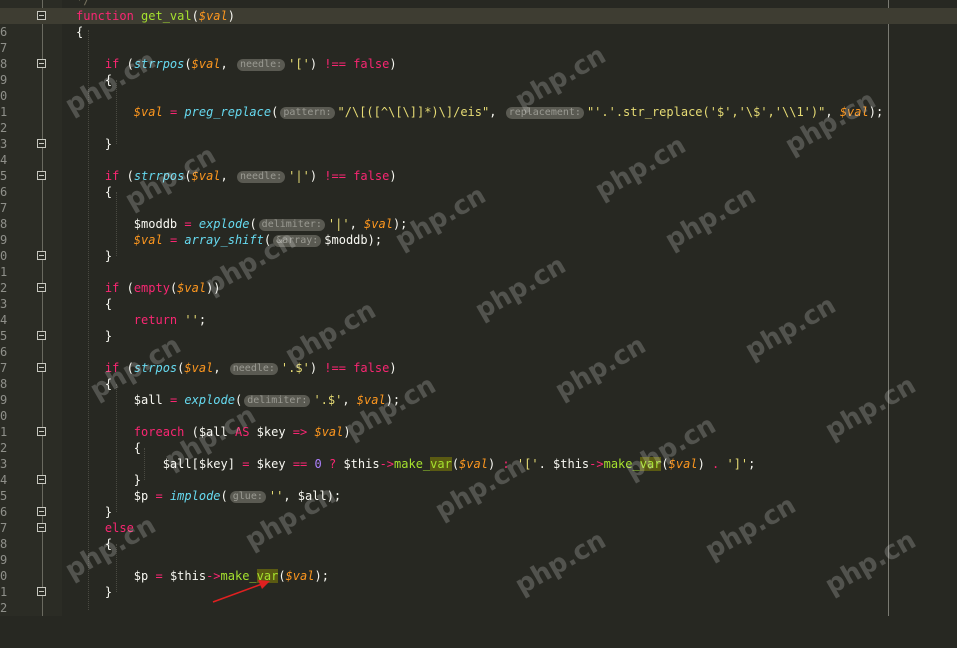 The width and height of the screenshot is (957, 648). Describe the element at coordinates (247, 497) in the screenshot. I see `param-hint: glue:` at that location.